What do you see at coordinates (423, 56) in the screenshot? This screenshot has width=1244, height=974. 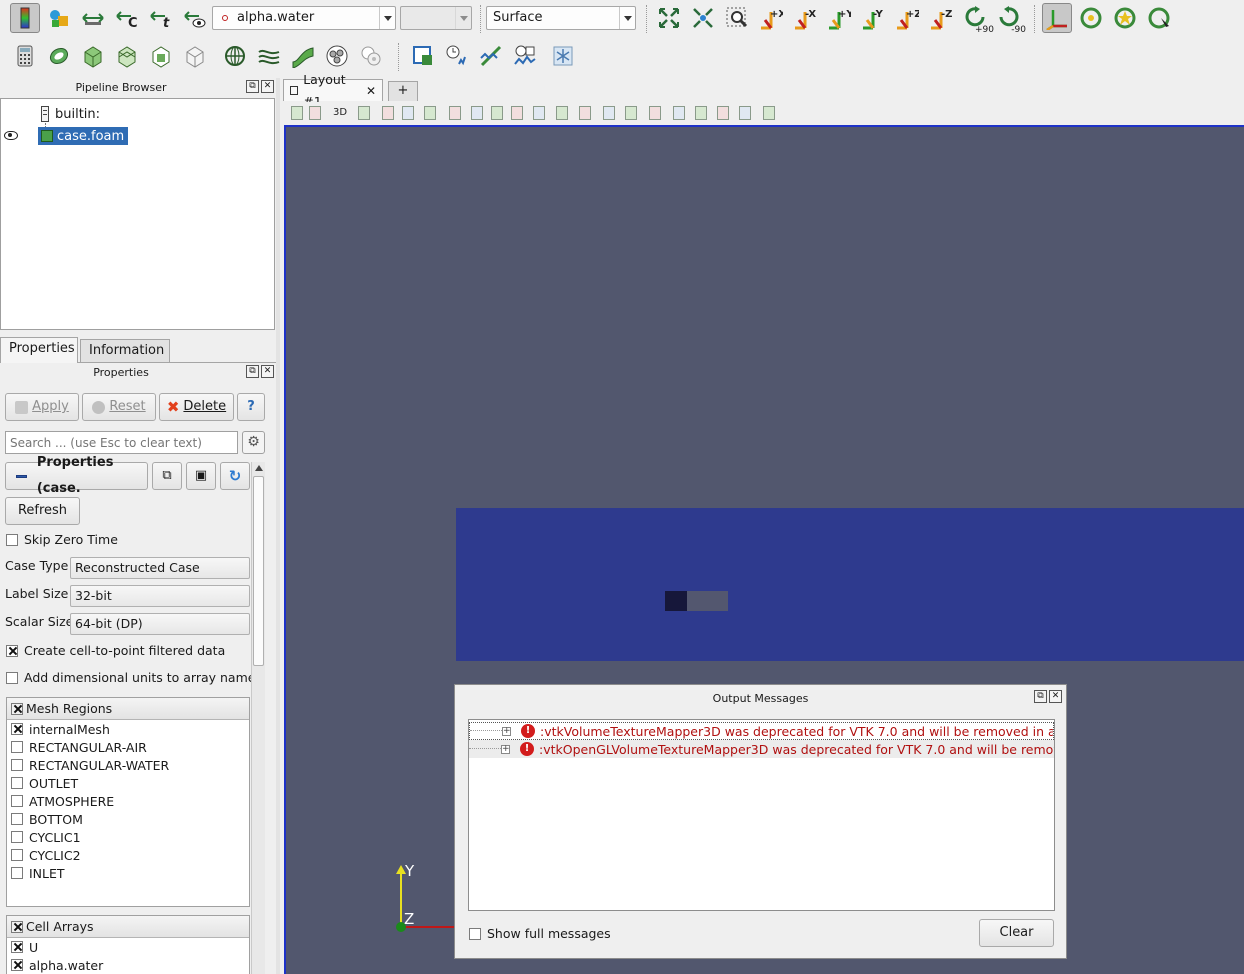 I see `select-cells-on-button` at bounding box center [423, 56].